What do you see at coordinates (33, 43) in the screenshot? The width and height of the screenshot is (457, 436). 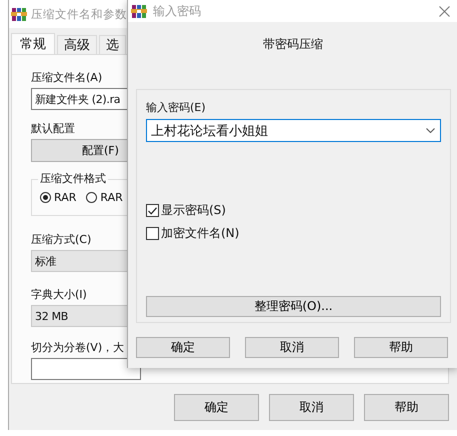 I see `tab: 常规` at bounding box center [33, 43].